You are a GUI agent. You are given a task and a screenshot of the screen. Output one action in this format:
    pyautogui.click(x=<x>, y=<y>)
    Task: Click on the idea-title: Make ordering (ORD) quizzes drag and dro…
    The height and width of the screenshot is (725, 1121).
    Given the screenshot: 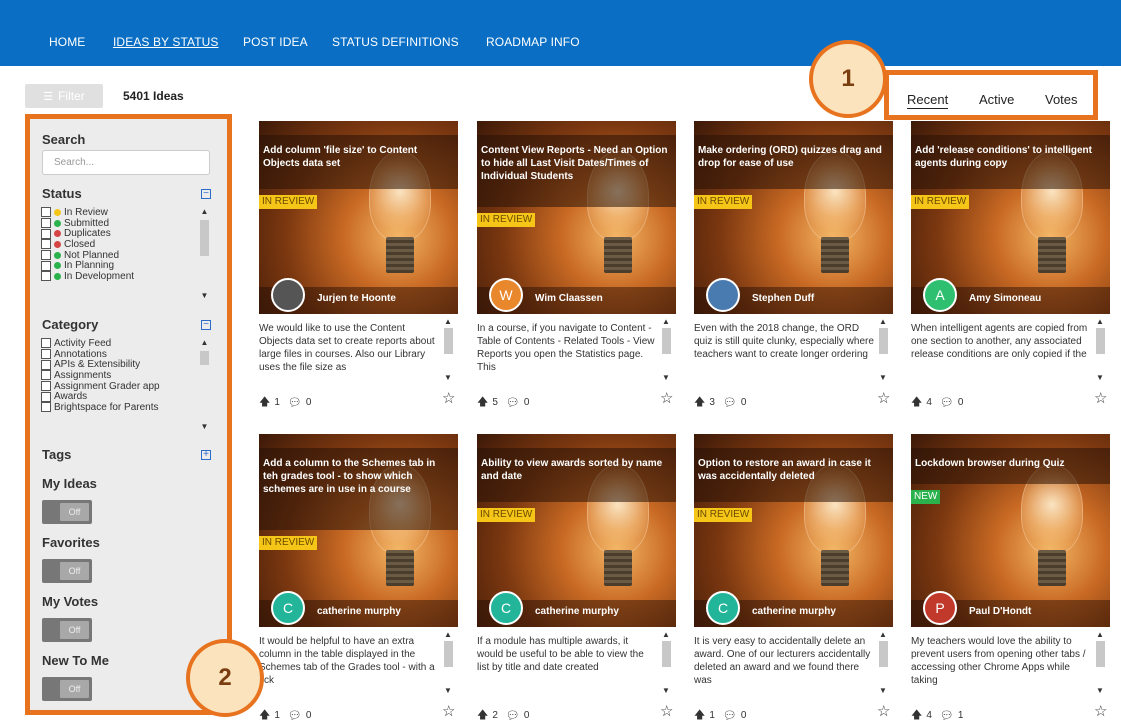 What is the action you would take?
    pyautogui.click(x=793, y=157)
    